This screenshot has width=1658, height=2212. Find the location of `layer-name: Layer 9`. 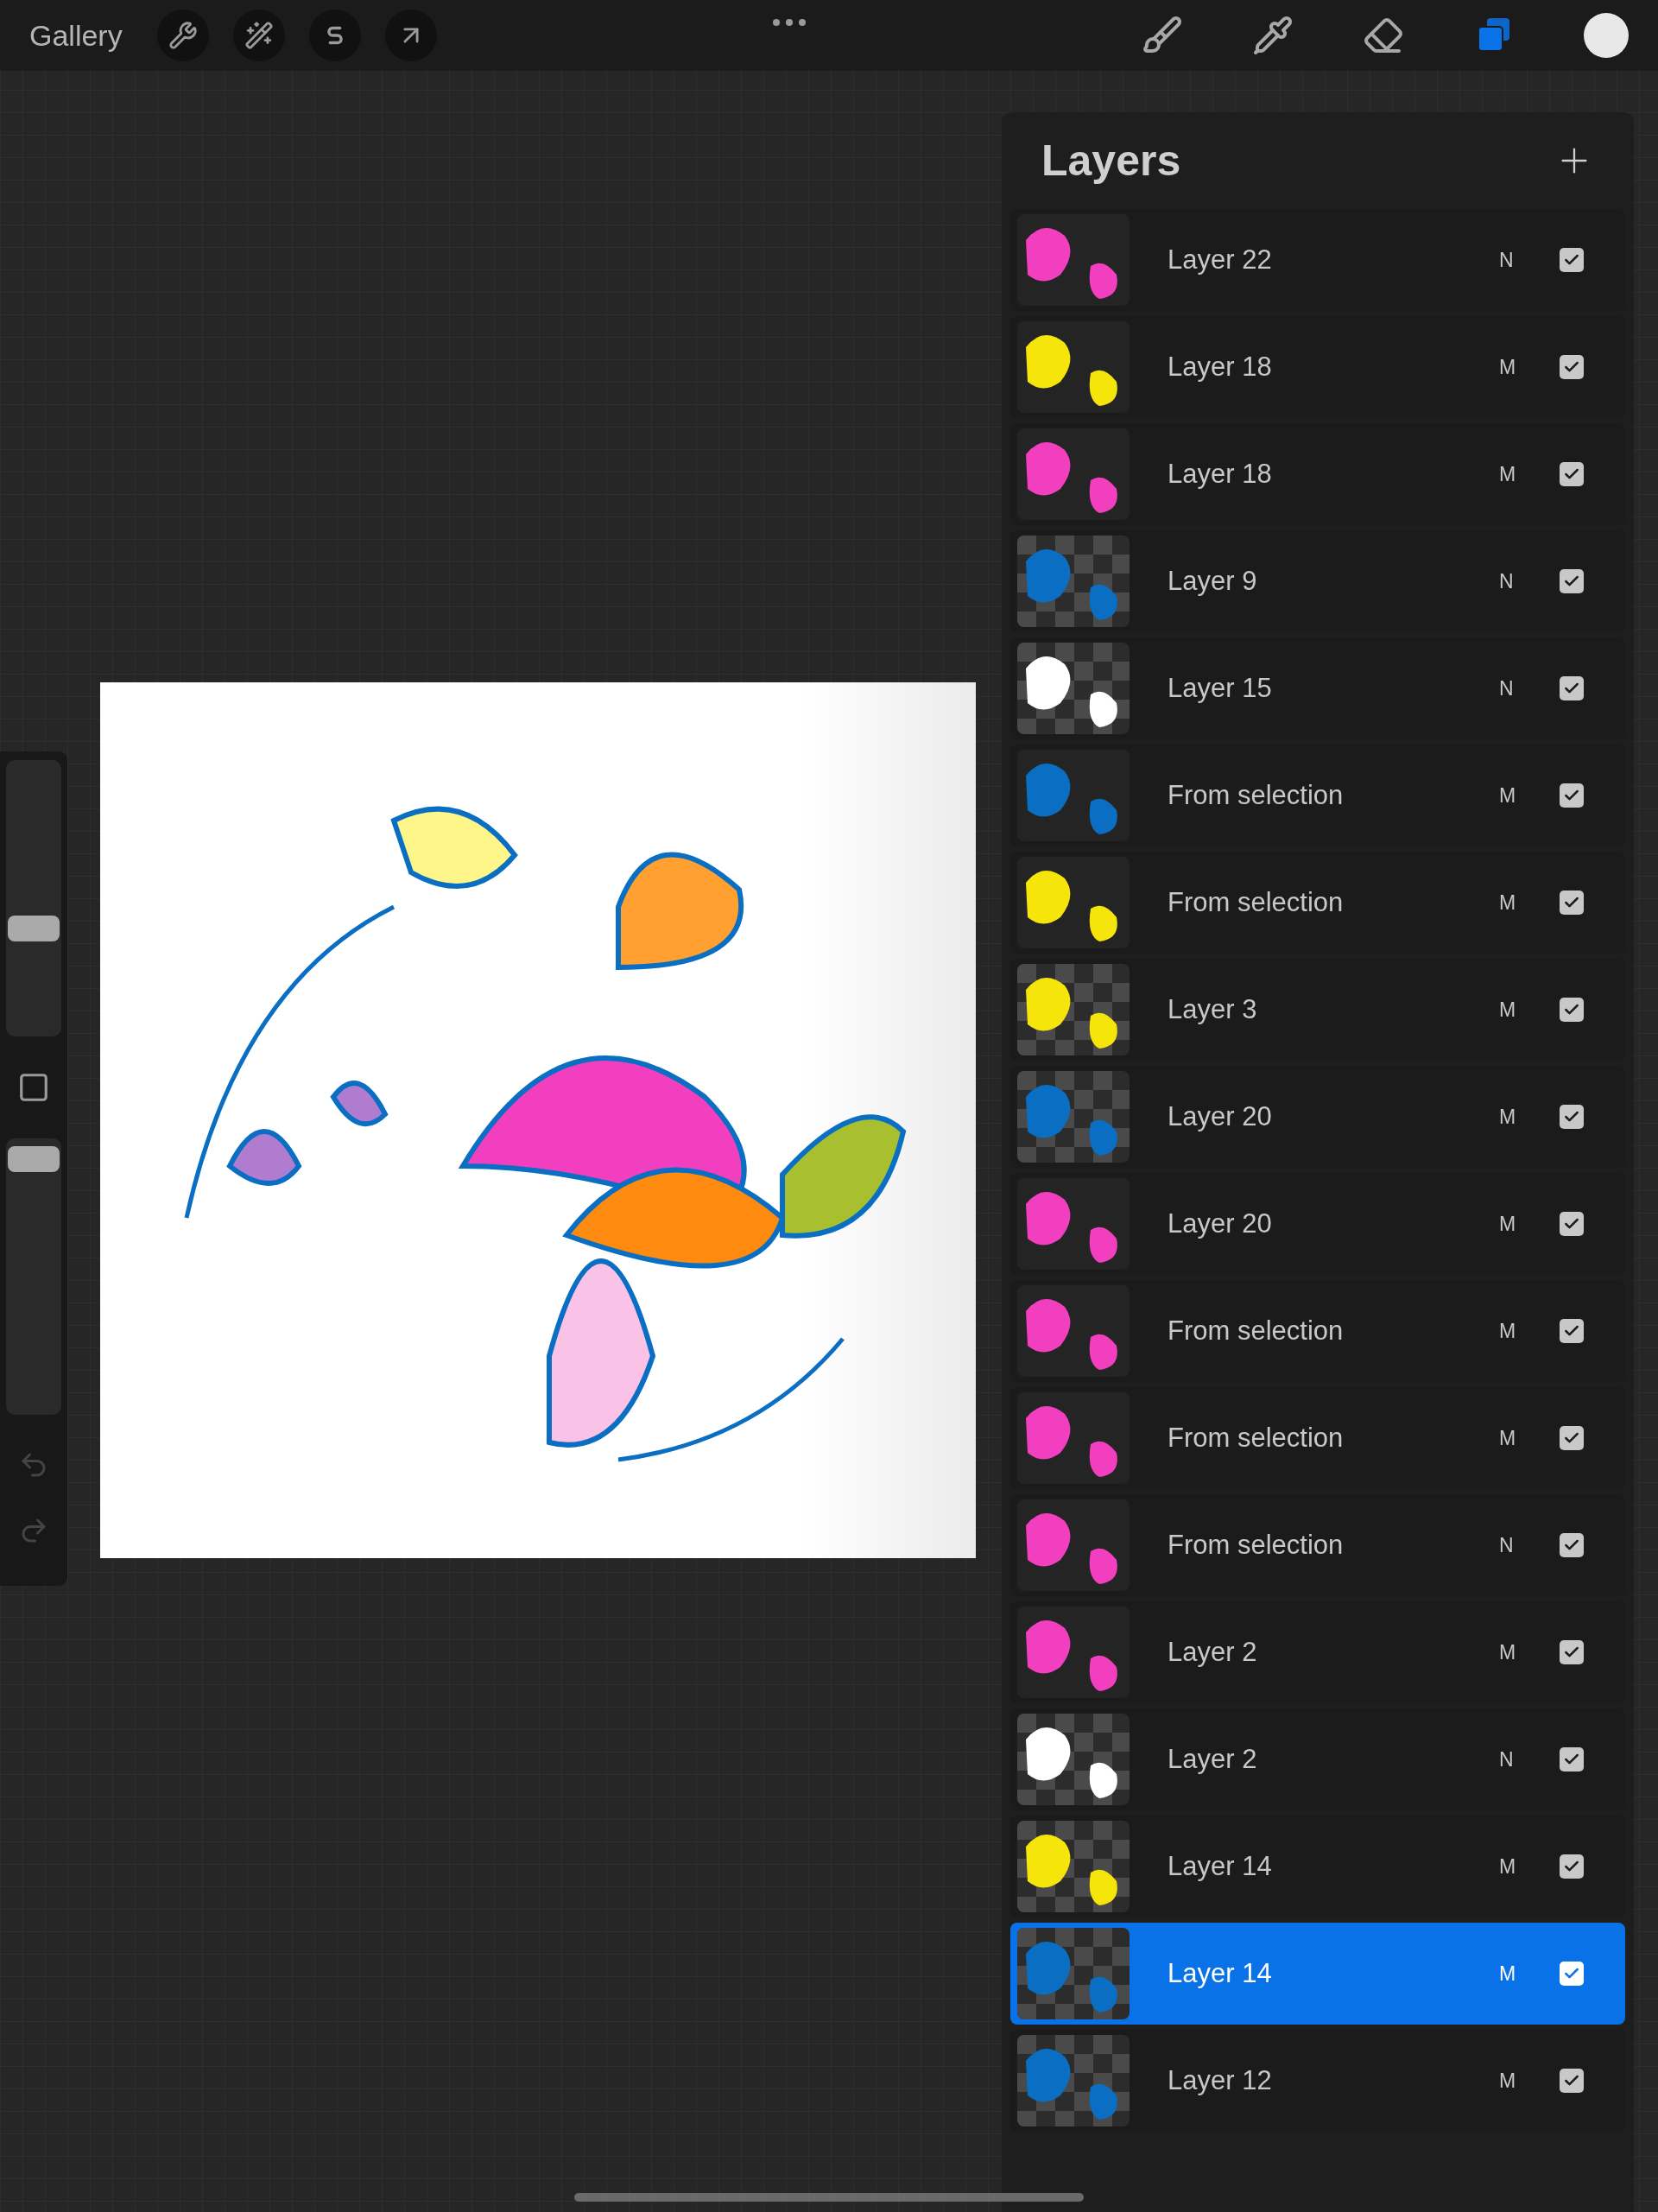

layer-name: Layer 9 is located at coordinates (1213, 581).